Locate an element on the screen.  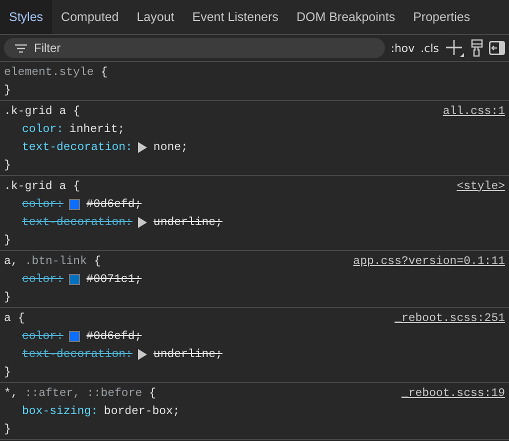
property-value: border-box; is located at coordinates (142, 411).